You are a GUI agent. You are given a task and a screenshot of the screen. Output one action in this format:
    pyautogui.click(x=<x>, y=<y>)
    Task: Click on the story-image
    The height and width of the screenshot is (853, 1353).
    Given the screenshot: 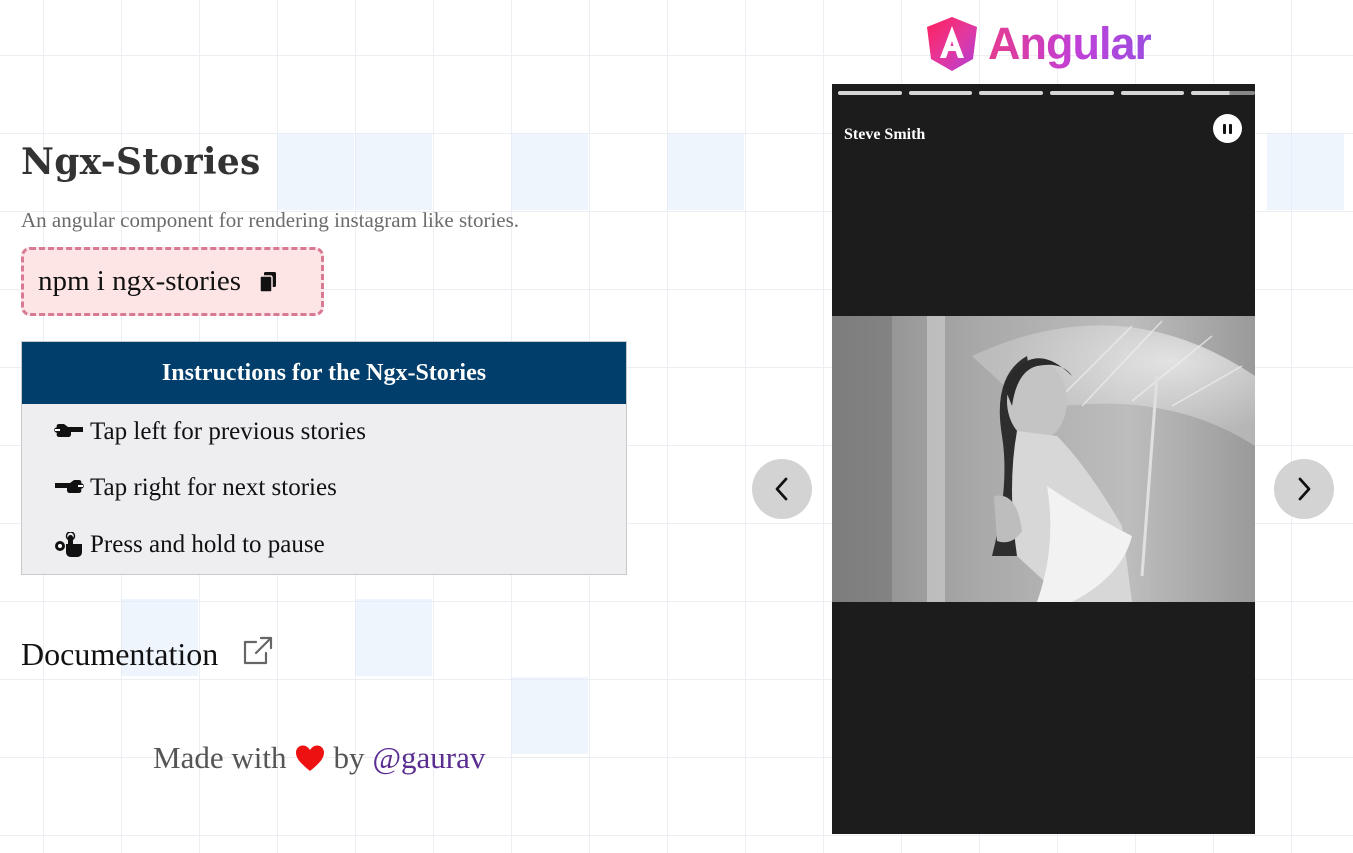 What is the action you would take?
    pyautogui.click(x=1043, y=459)
    